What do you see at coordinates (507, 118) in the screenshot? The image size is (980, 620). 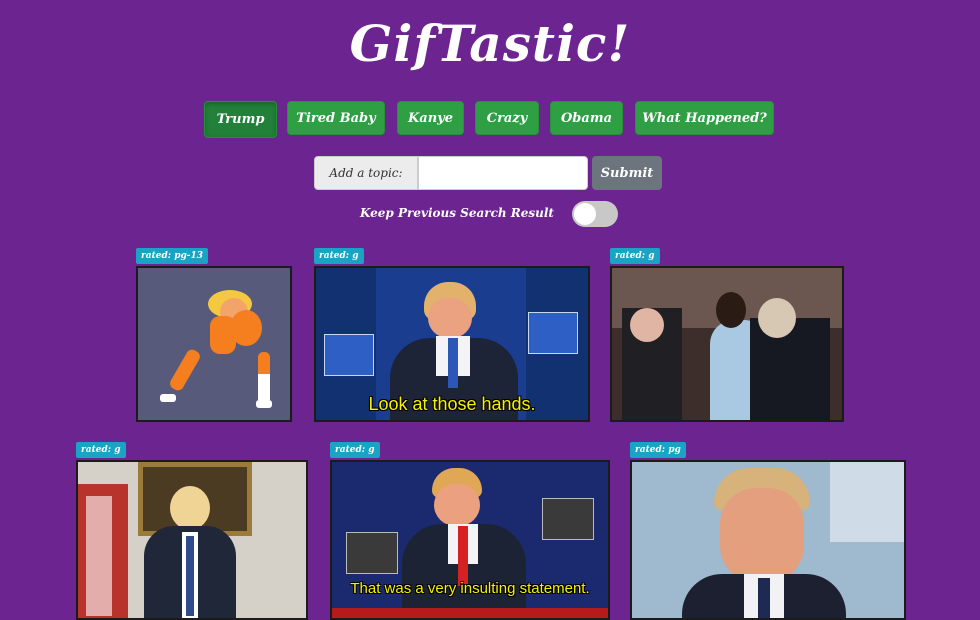 I see `topic-button-crazy: Crazy` at bounding box center [507, 118].